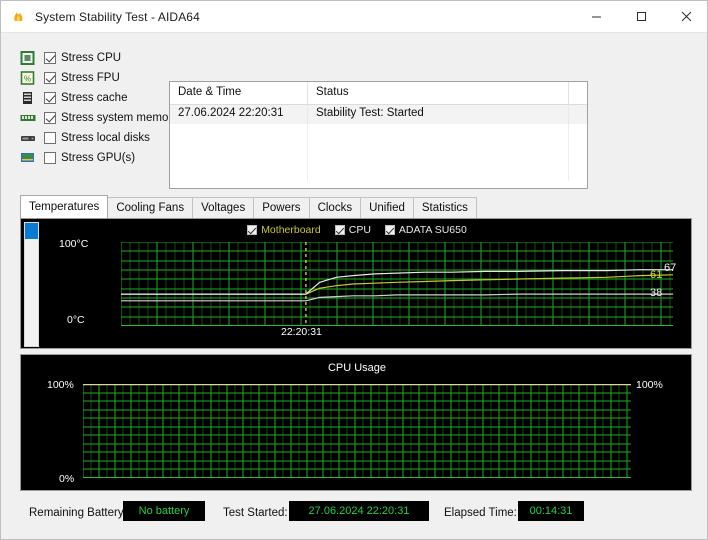 The image size is (708, 540). What do you see at coordinates (50, 138) in the screenshot?
I see `stress-disks-checkbox` at bounding box center [50, 138].